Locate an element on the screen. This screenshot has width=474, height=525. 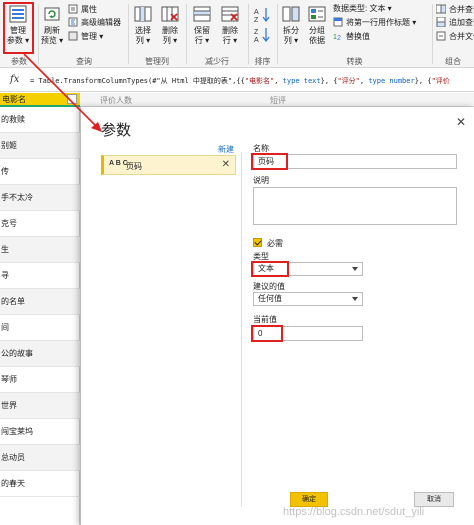
refresh-preview-button: 刷新 预览 ▾ is located at coordinates (52, 25).